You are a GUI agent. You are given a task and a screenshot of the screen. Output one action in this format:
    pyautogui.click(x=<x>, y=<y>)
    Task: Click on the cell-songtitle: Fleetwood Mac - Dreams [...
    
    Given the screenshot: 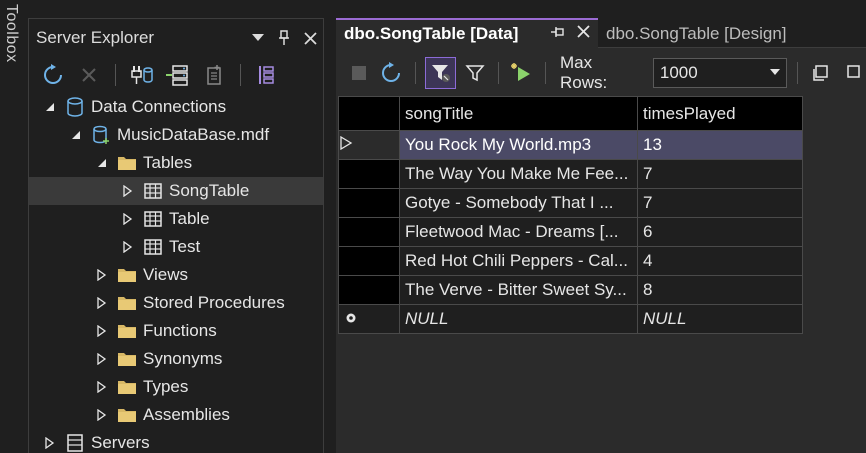 What is the action you would take?
    pyautogui.click(x=518, y=232)
    